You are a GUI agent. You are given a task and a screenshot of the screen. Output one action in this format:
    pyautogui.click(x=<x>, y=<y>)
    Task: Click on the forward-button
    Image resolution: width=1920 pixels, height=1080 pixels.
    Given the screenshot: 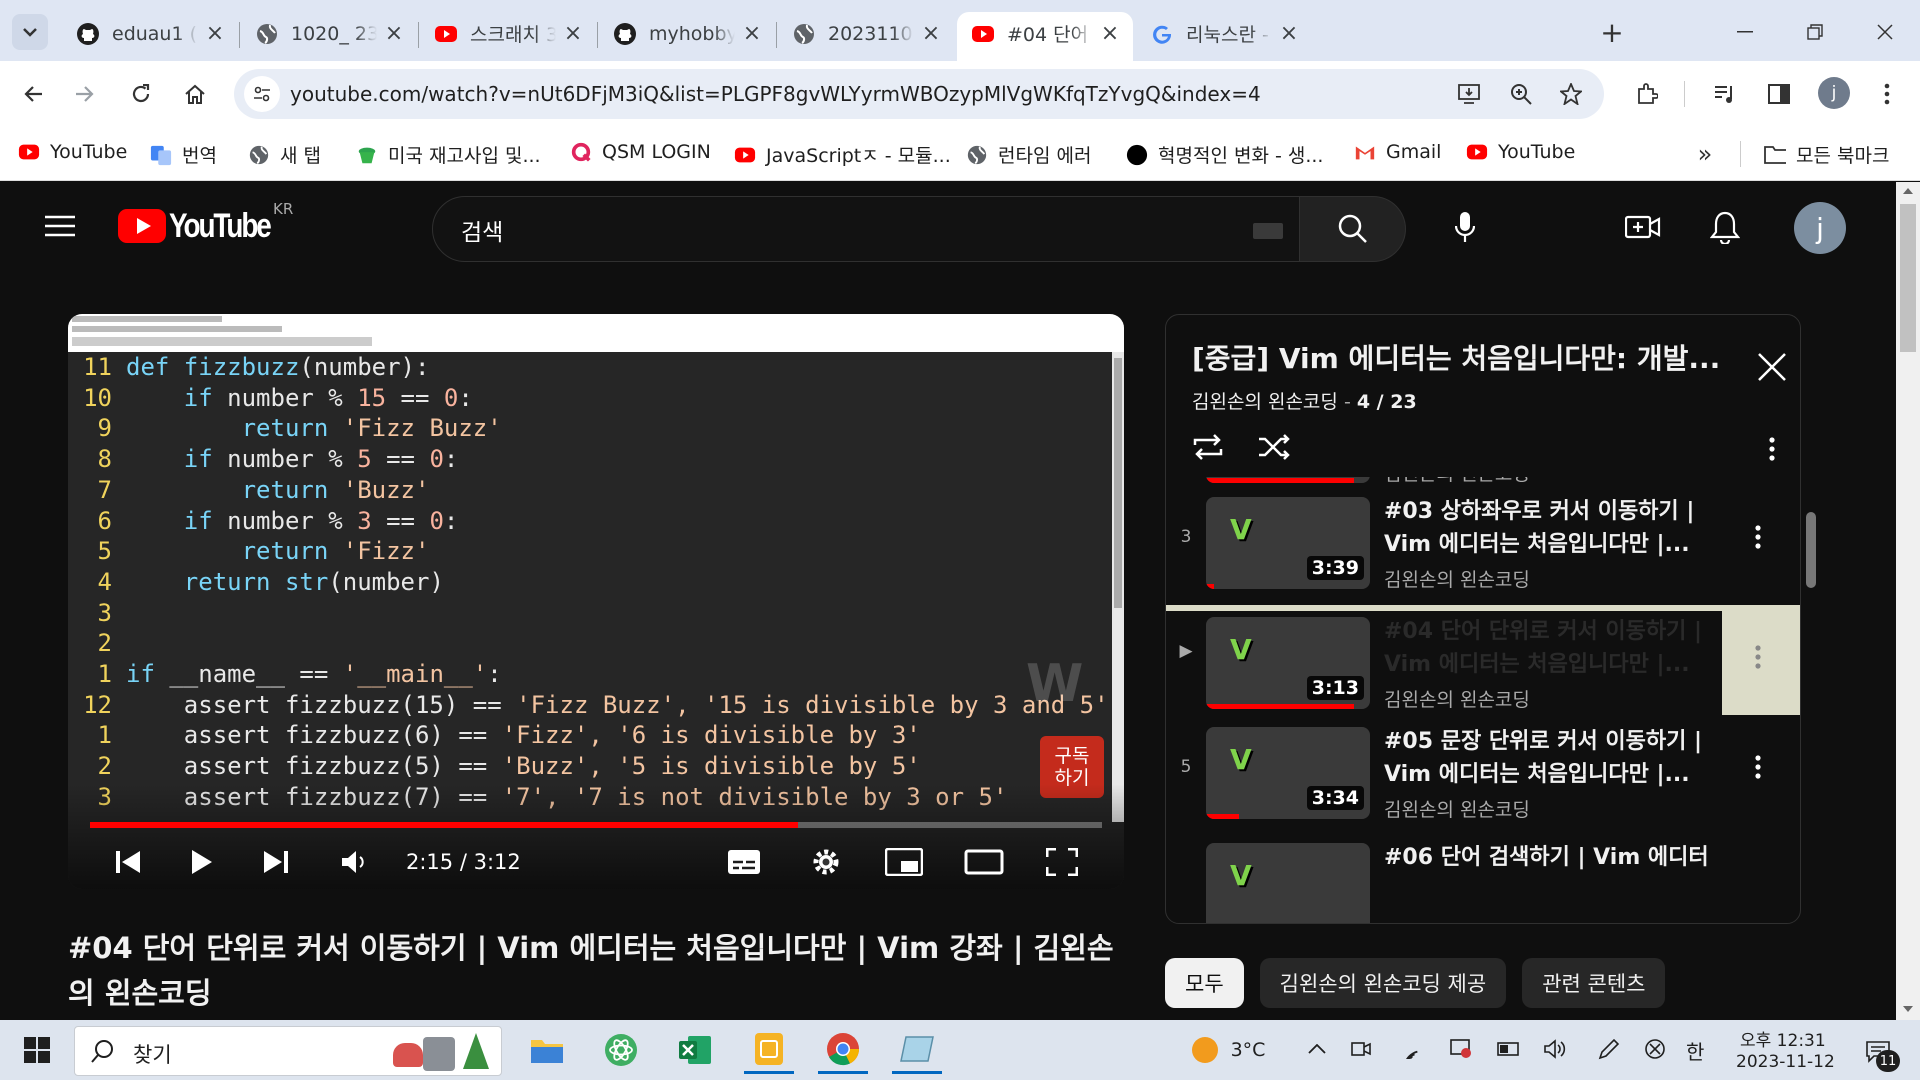 What is the action you would take?
    pyautogui.click(x=85, y=94)
    